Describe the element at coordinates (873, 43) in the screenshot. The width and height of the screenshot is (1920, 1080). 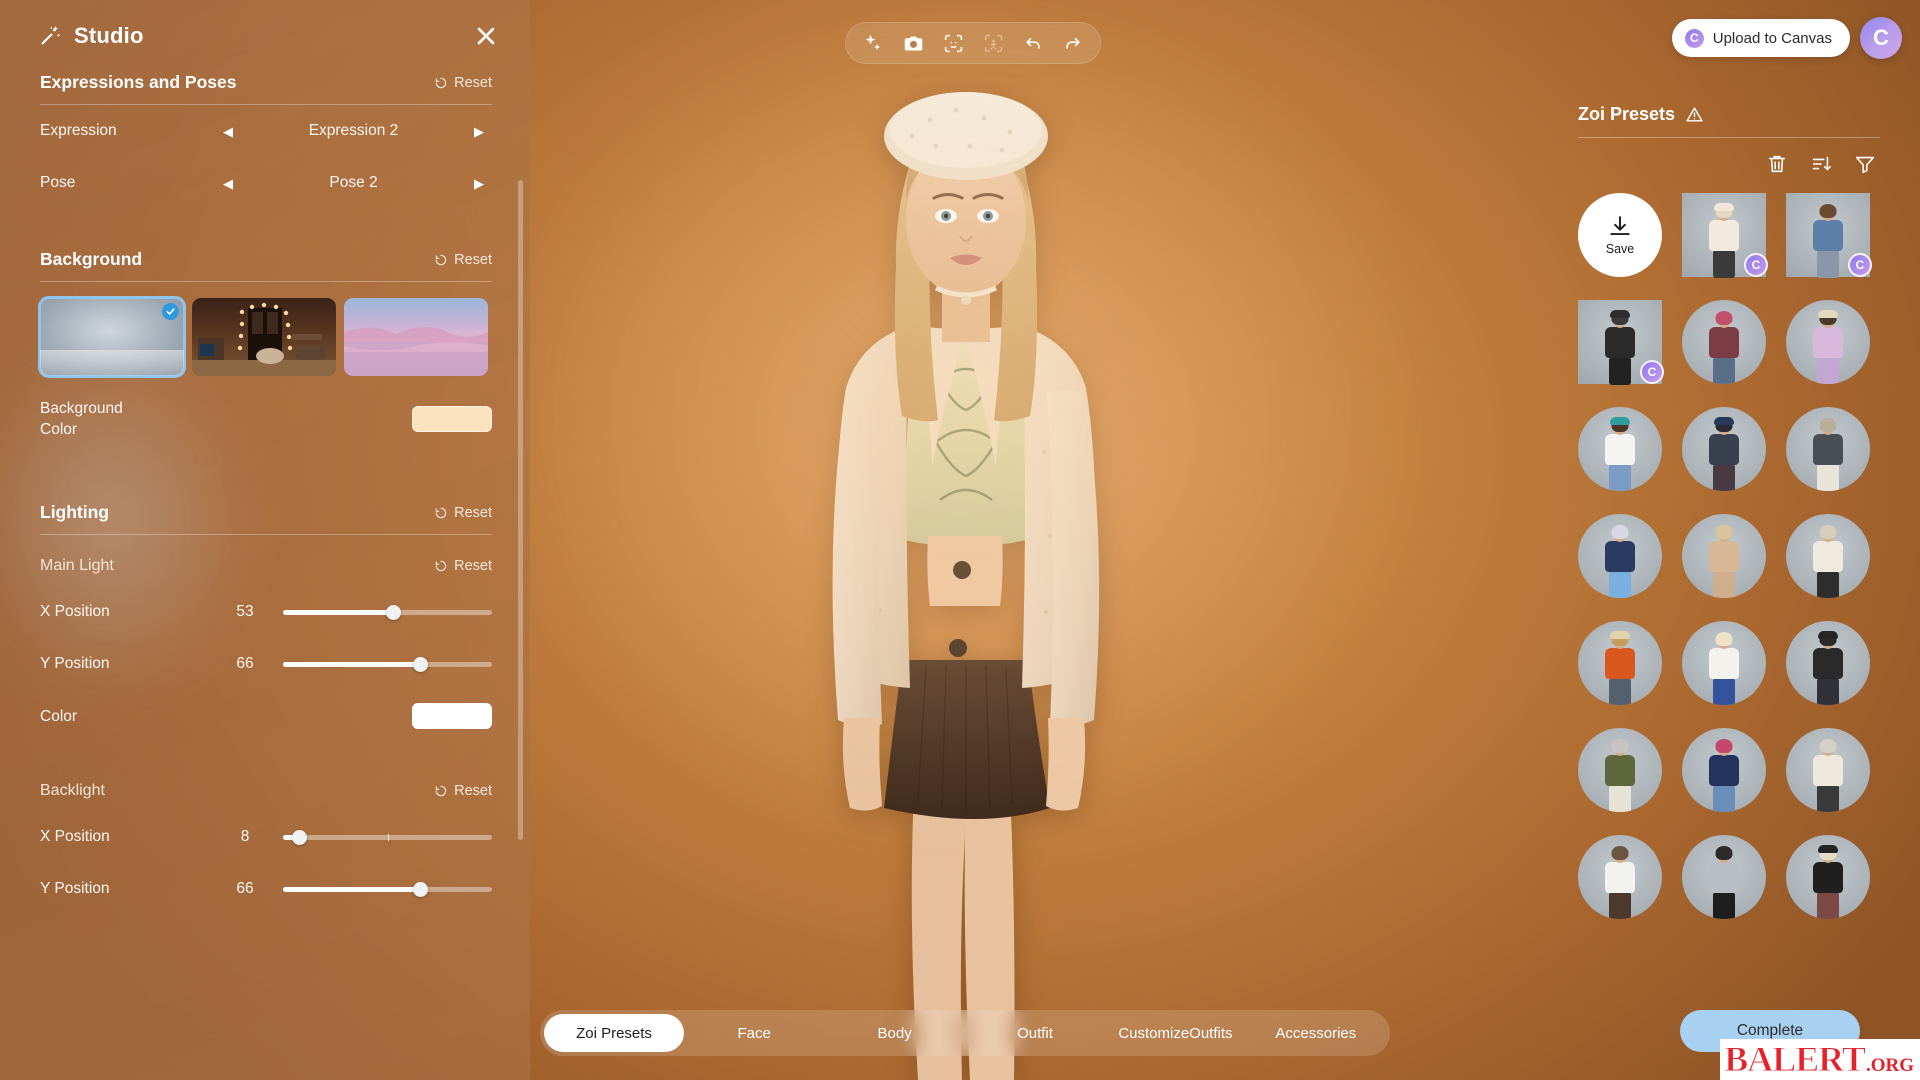
I see `sparkle-icon` at that location.